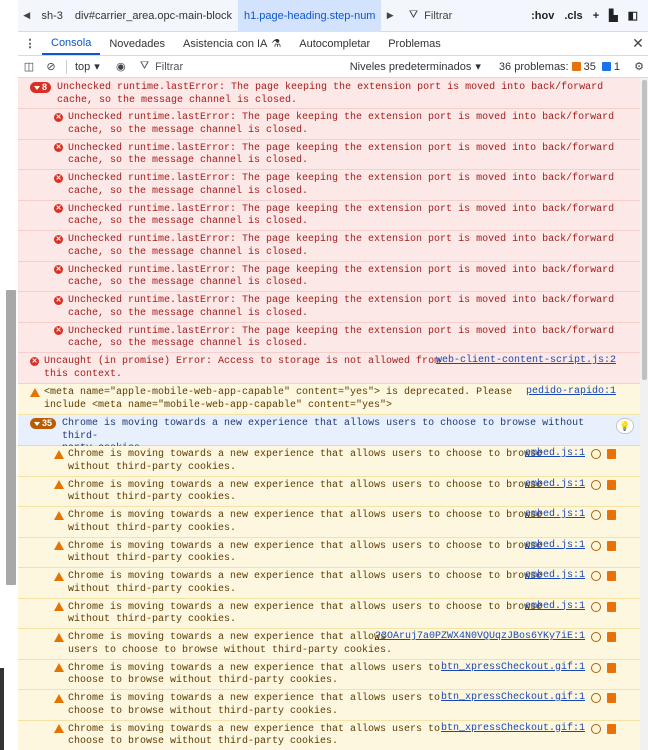 This screenshot has height=750, width=648. What do you see at coordinates (389, 15) in the screenshot?
I see `breadcrumb-right-arrow-icon: ▶` at bounding box center [389, 15].